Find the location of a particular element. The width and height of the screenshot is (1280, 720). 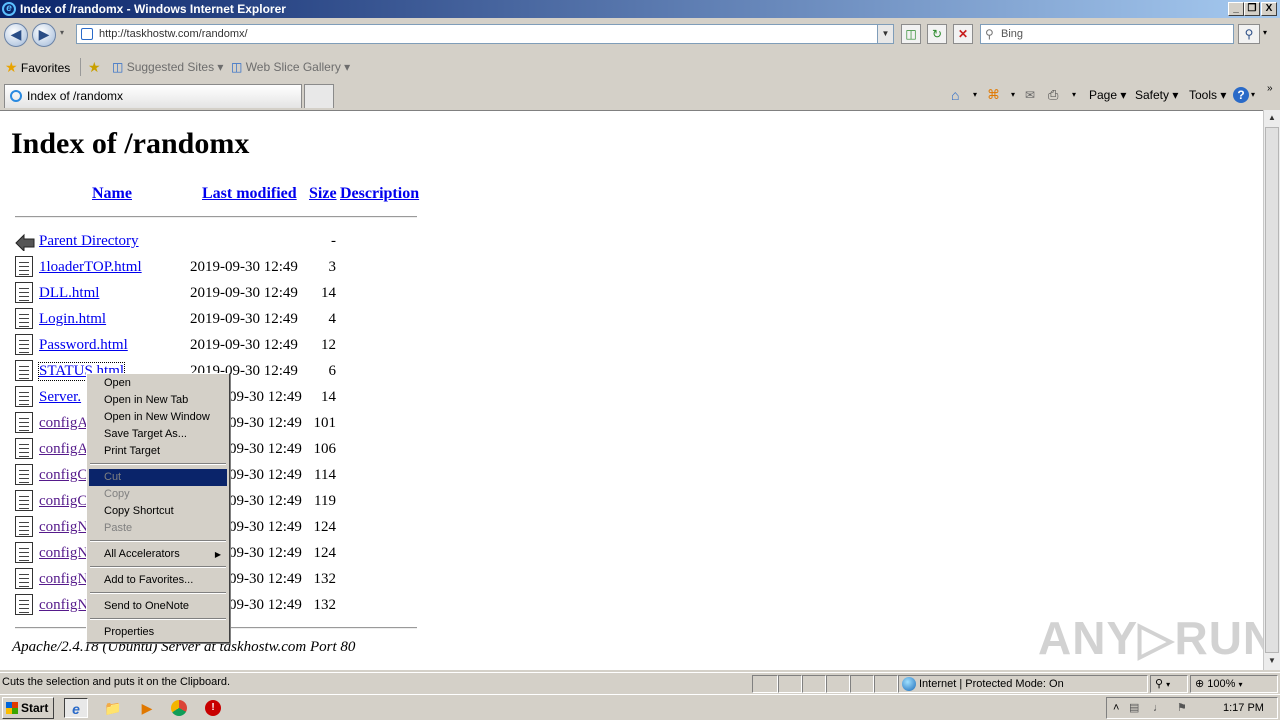

back-button: ◀ is located at coordinates (16, 35).